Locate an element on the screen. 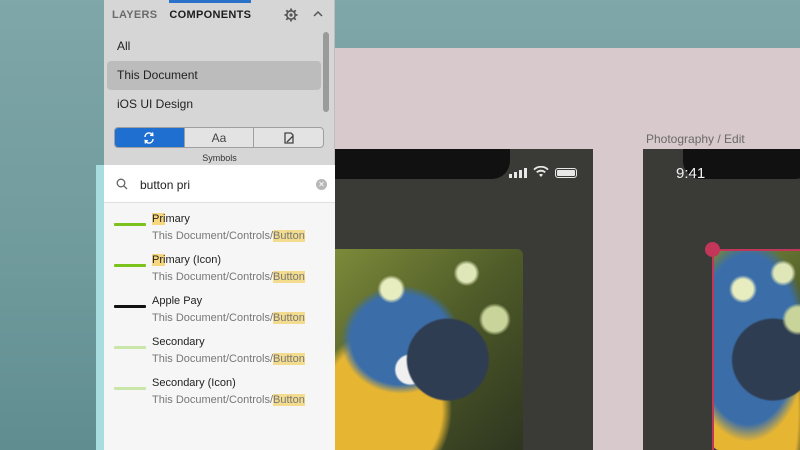 This screenshot has width=800, height=450. artboard-label: Photography / Edit is located at coordinates (695, 139).